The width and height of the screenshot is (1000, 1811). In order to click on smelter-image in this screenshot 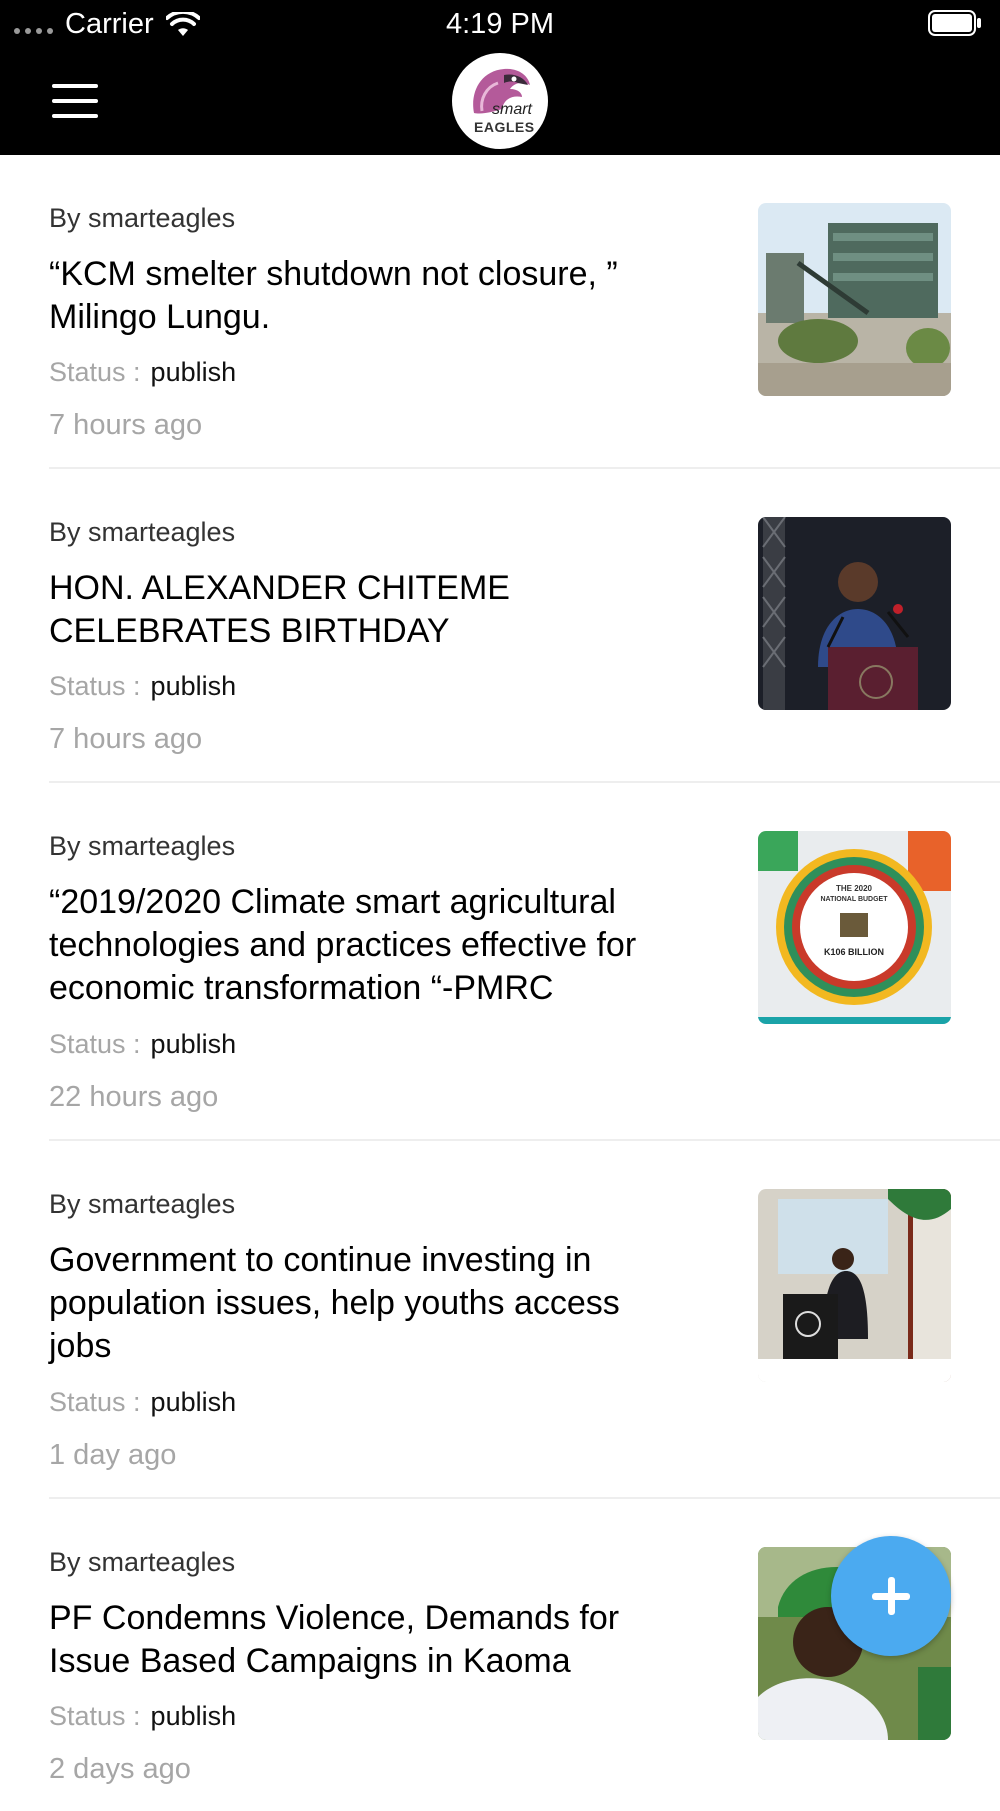, I will do `click(854, 299)`.